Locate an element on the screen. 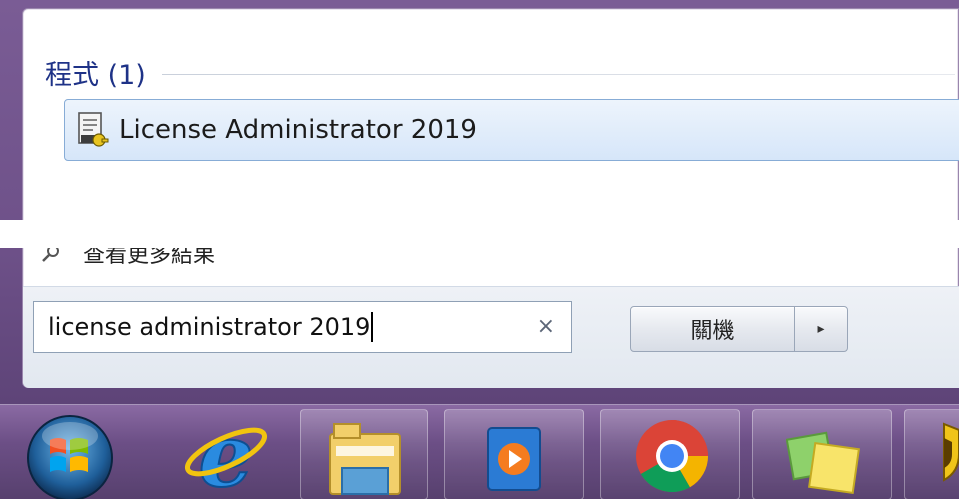  search-input: license administrator 2019 × is located at coordinates (302, 327).